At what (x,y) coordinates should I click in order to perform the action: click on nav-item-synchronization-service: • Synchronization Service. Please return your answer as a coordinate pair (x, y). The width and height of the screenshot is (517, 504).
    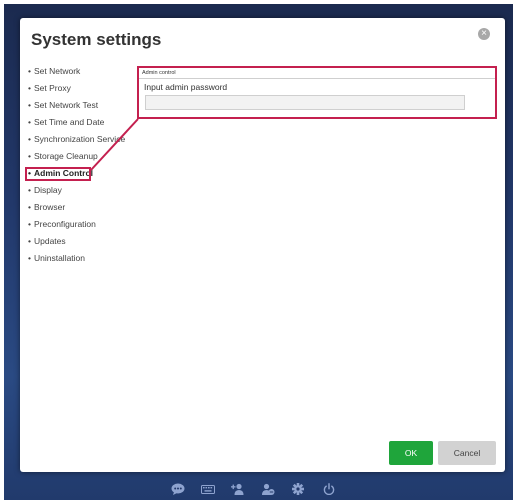
    Looking at the image, I should click on (76, 142).